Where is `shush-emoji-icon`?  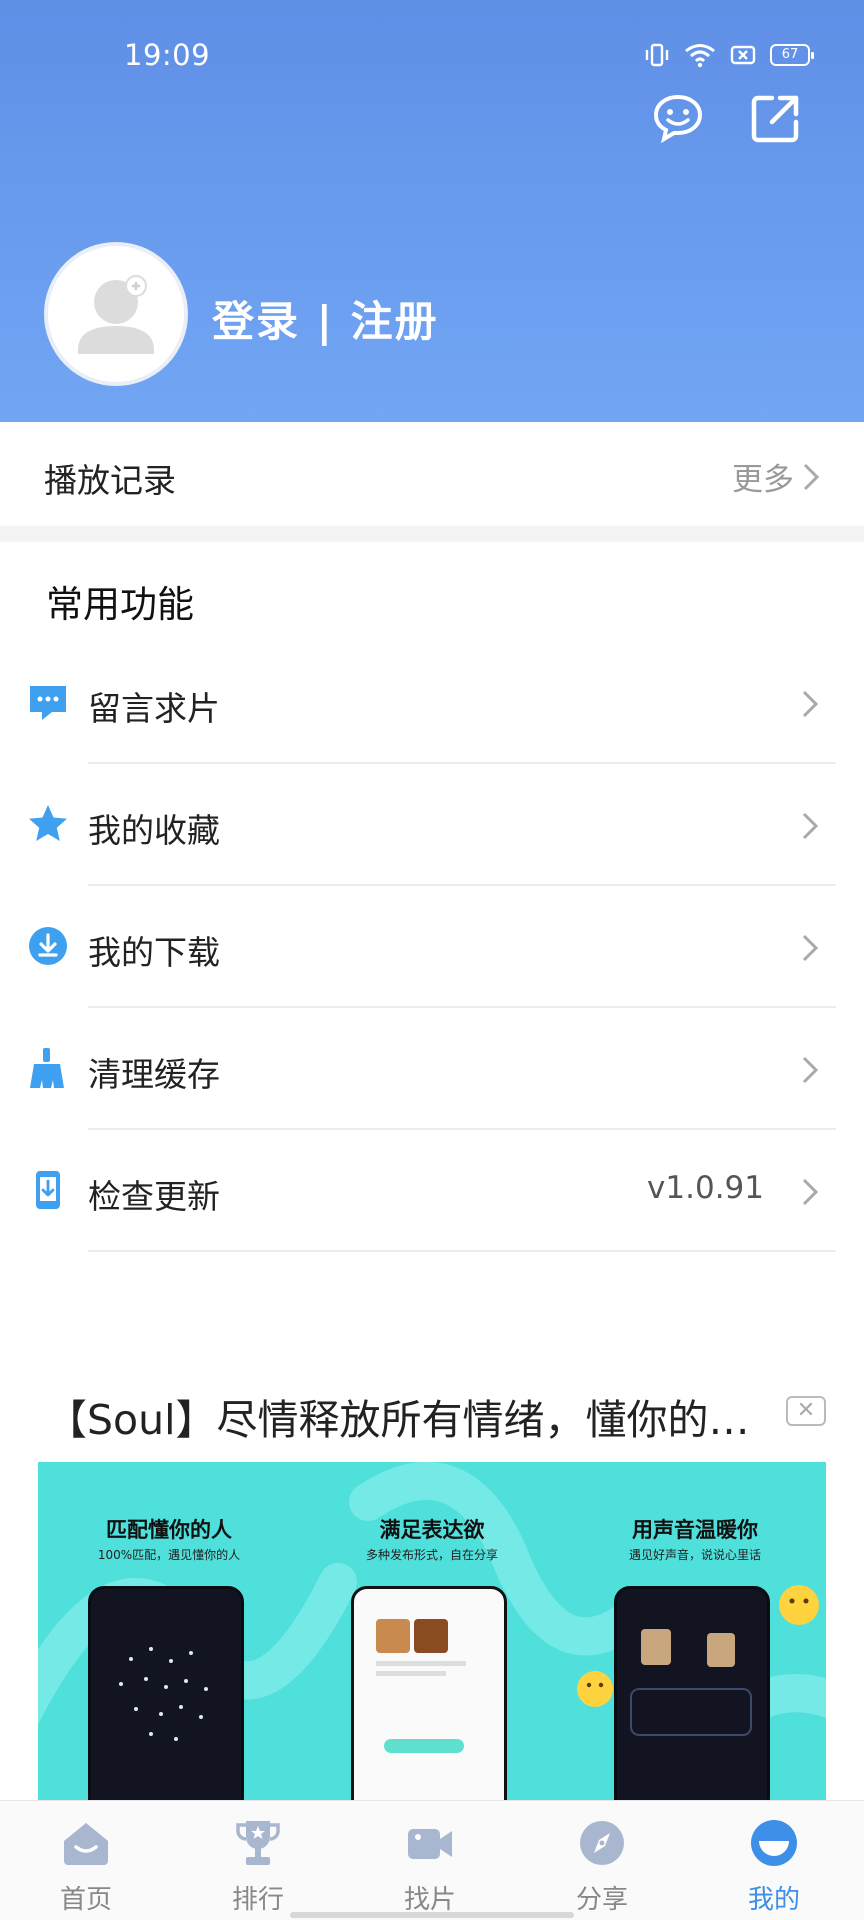 shush-emoji-icon is located at coordinates (595, 1689).